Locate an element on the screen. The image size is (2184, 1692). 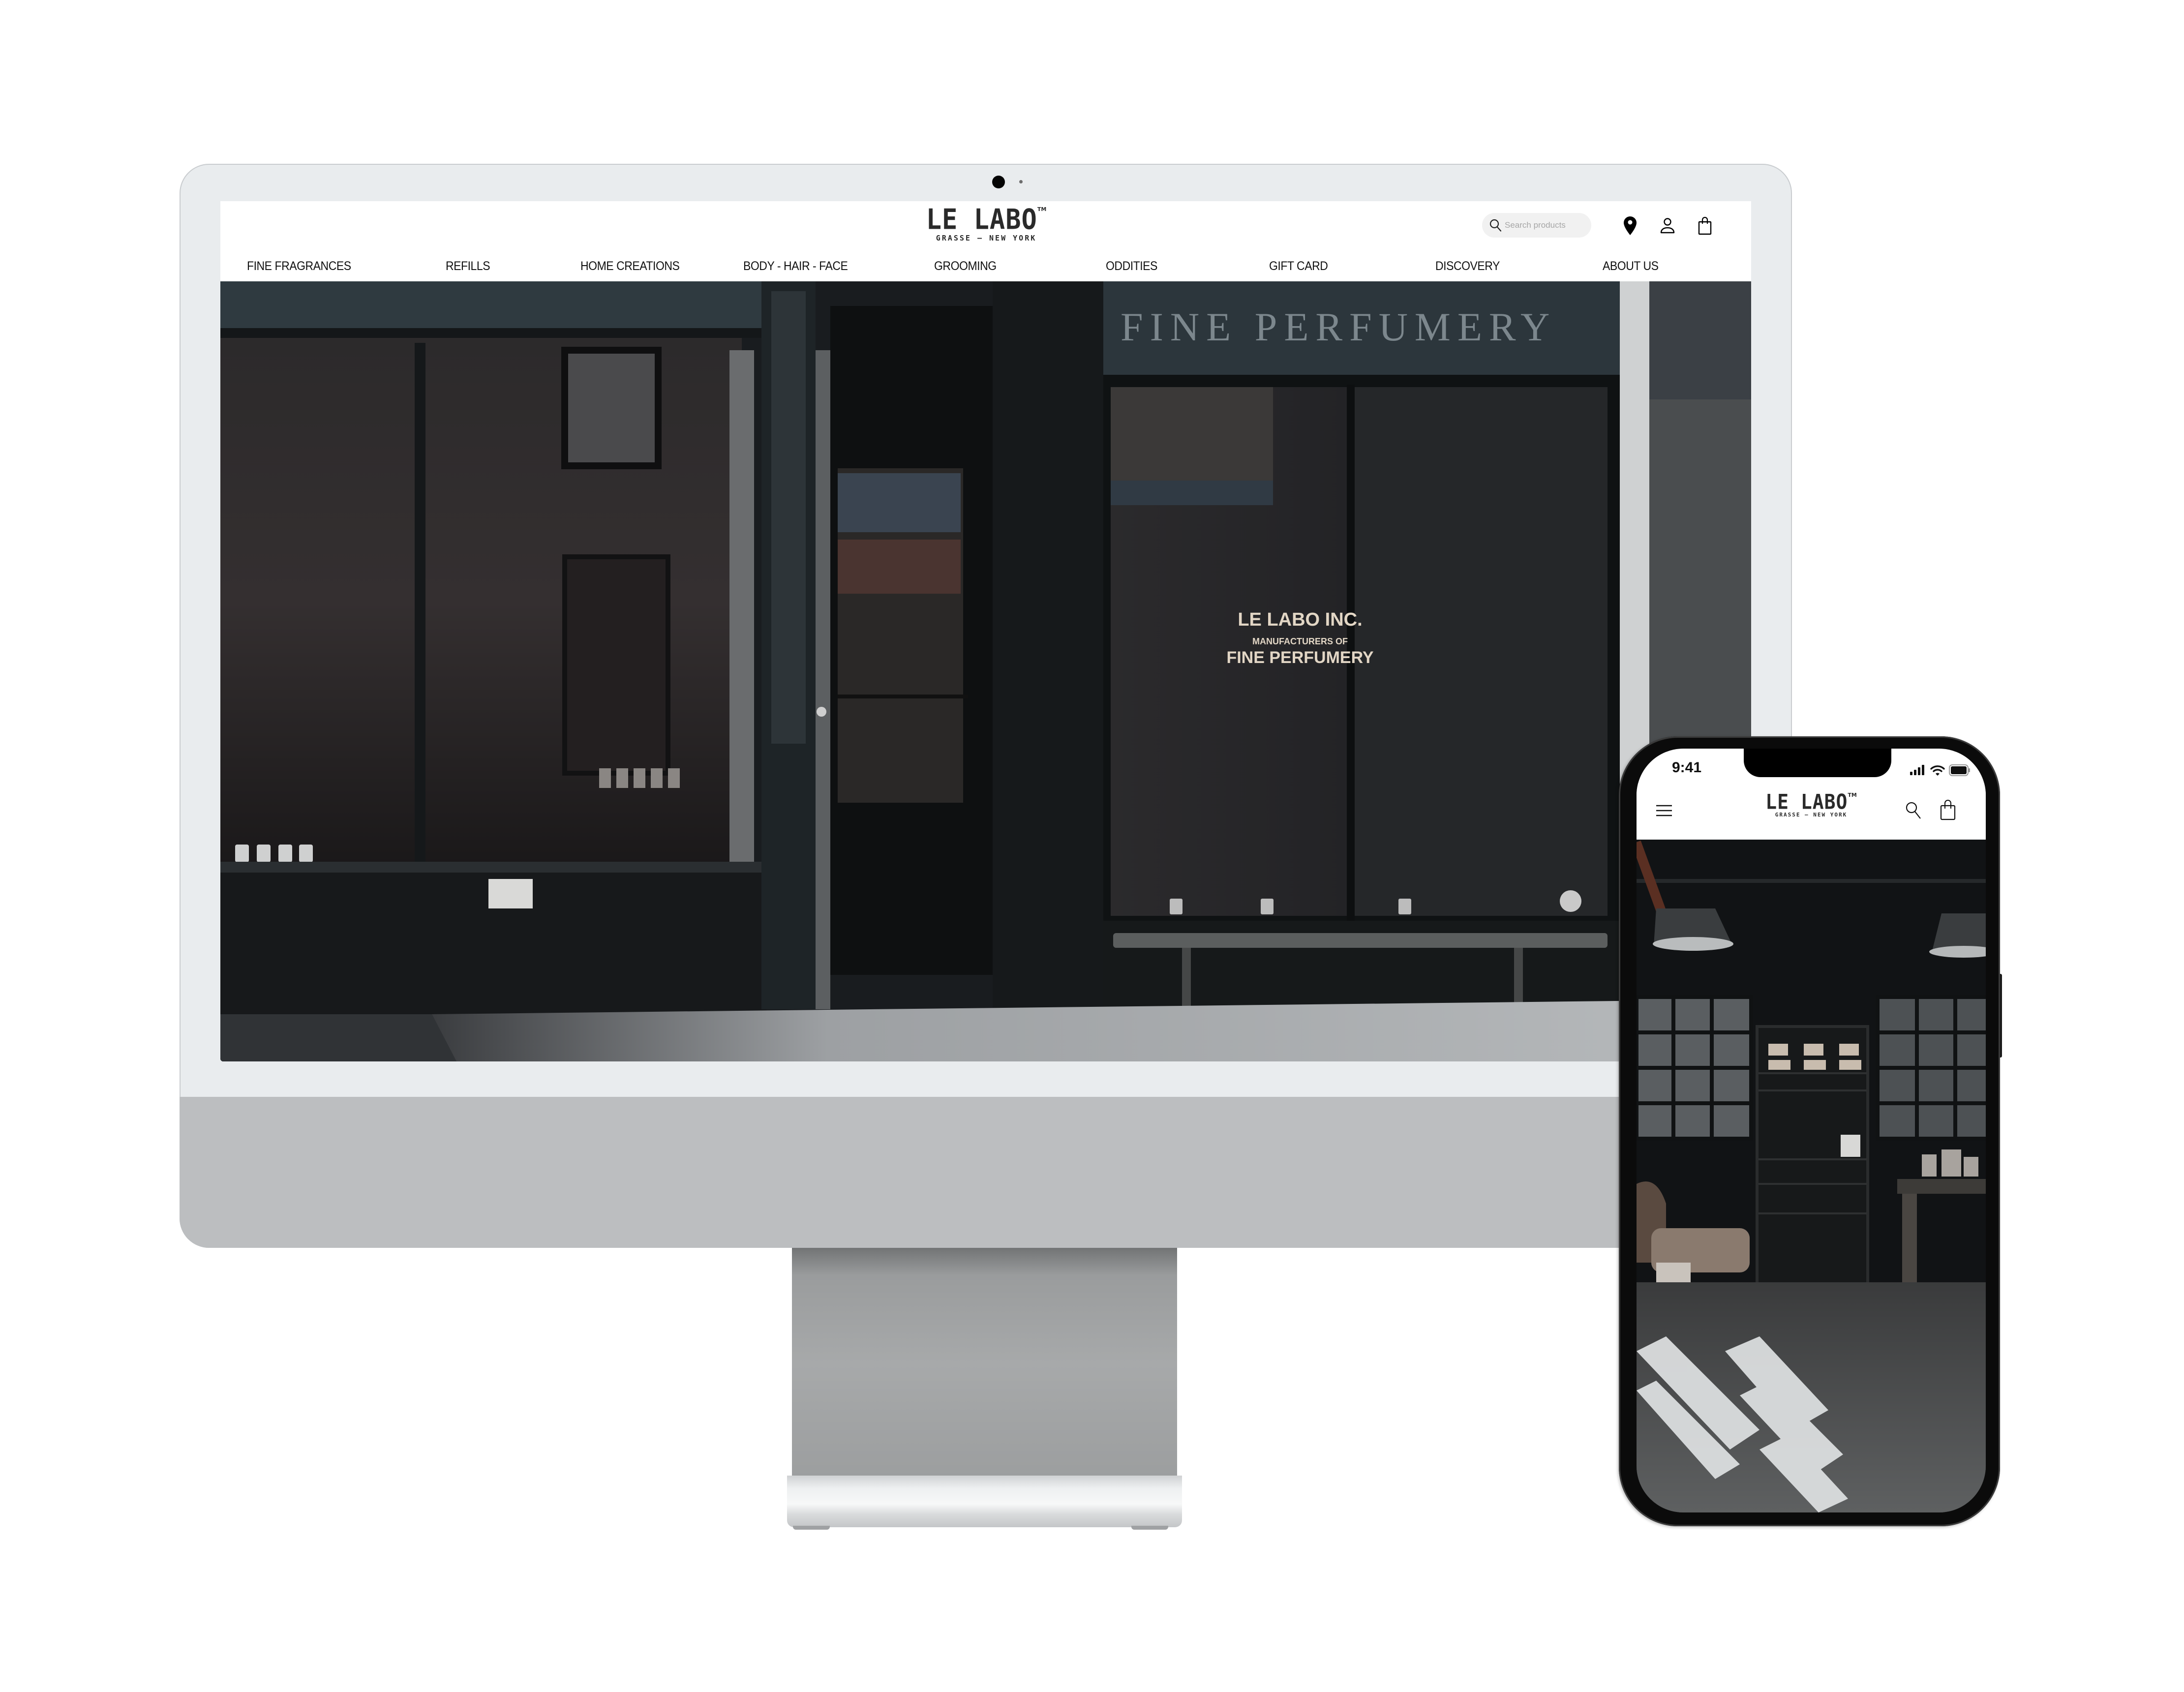
mobile-brand-logo: LE LABOTM GRASSE — NEW YORK is located at coordinates (1811, 803).